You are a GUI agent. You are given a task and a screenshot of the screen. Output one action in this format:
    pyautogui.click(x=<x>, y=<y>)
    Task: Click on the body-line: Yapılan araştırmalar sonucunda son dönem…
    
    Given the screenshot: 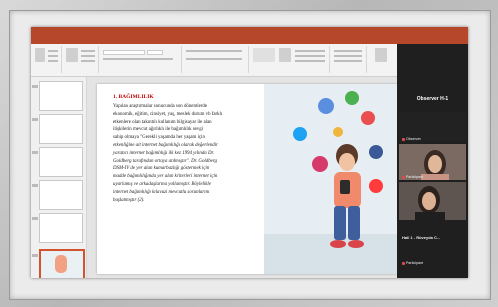 What is the action you would take?
    pyautogui.click(x=160, y=106)
    